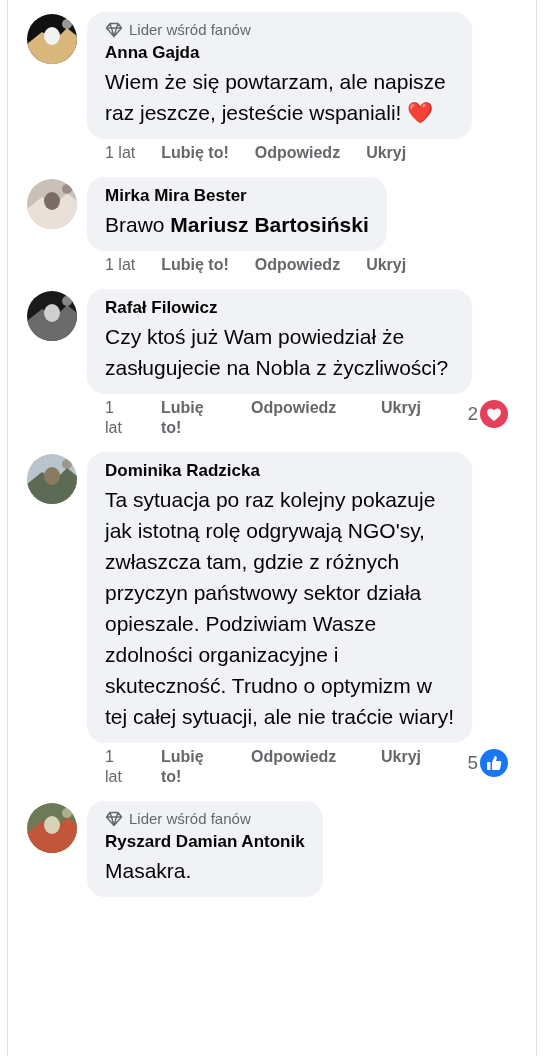 This screenshot has width=544, height=1056. What do you see at coordinates (277, 352) in the screenshot?
I see `comment-text: Czy ktoś już Wam powiedział że zasługujecie na Nobla z życzliwości?` at bounding box center [277, 352].